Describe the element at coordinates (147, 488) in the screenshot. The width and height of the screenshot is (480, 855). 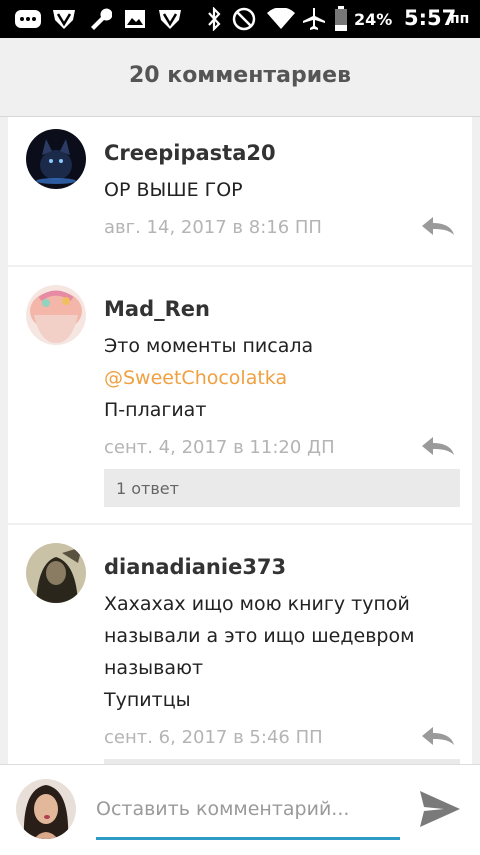
I see `replies-count-label: 1 ответ` at that location.